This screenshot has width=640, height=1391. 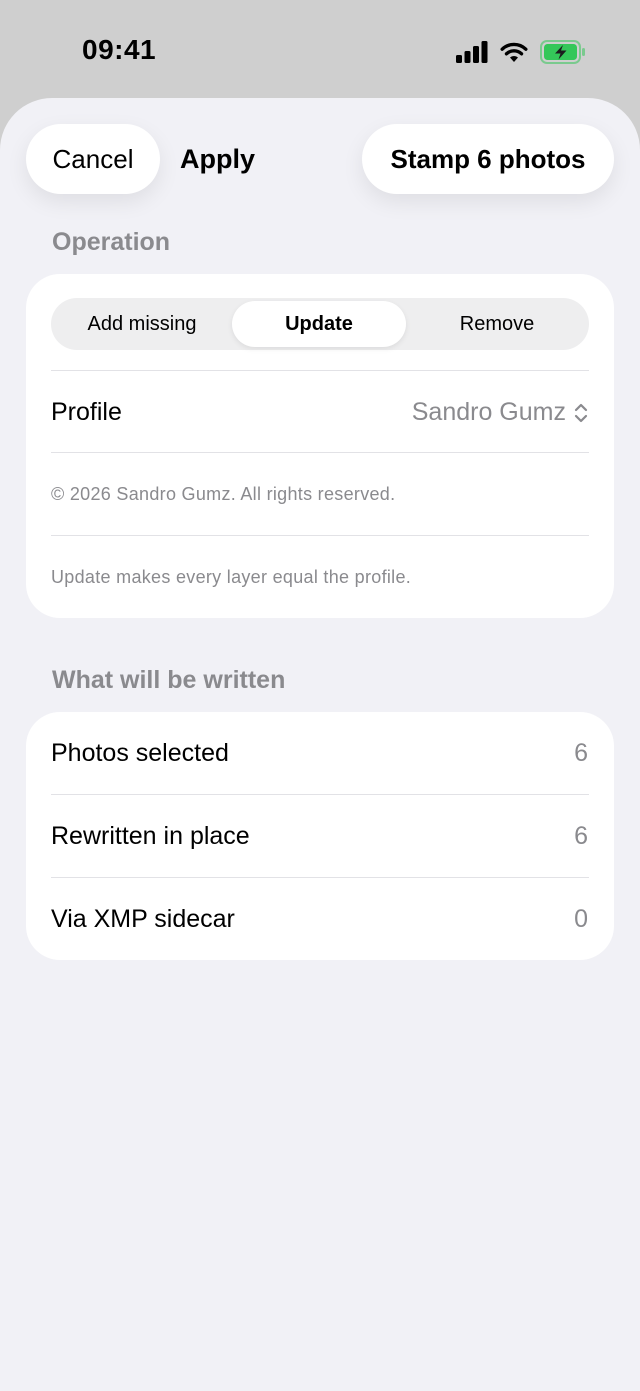 What do you see at coordinates (111, 242) in the screenshot?
I see `operation-header: Operation` at bounding box center [111, 242].